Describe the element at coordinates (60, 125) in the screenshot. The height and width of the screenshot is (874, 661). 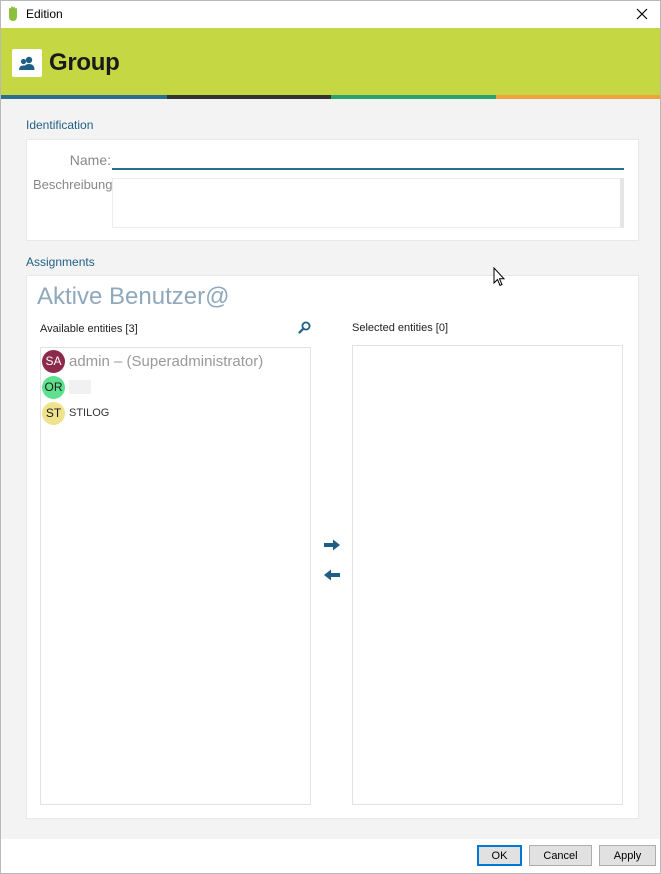
I see `identification-section-label: Identification` at that location.